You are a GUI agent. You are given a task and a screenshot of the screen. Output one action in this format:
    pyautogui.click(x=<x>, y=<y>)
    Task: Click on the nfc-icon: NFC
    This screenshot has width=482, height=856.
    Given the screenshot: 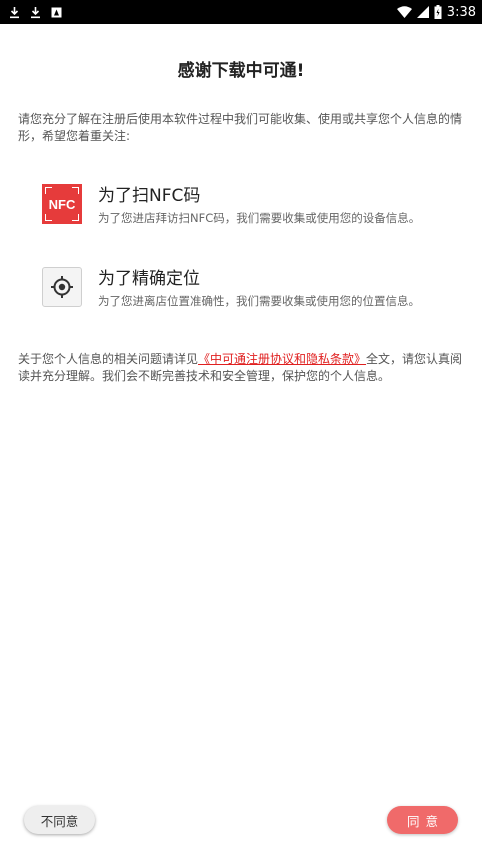 What is the action you would take?
    pyautogui.click(x=62, y=204)
    